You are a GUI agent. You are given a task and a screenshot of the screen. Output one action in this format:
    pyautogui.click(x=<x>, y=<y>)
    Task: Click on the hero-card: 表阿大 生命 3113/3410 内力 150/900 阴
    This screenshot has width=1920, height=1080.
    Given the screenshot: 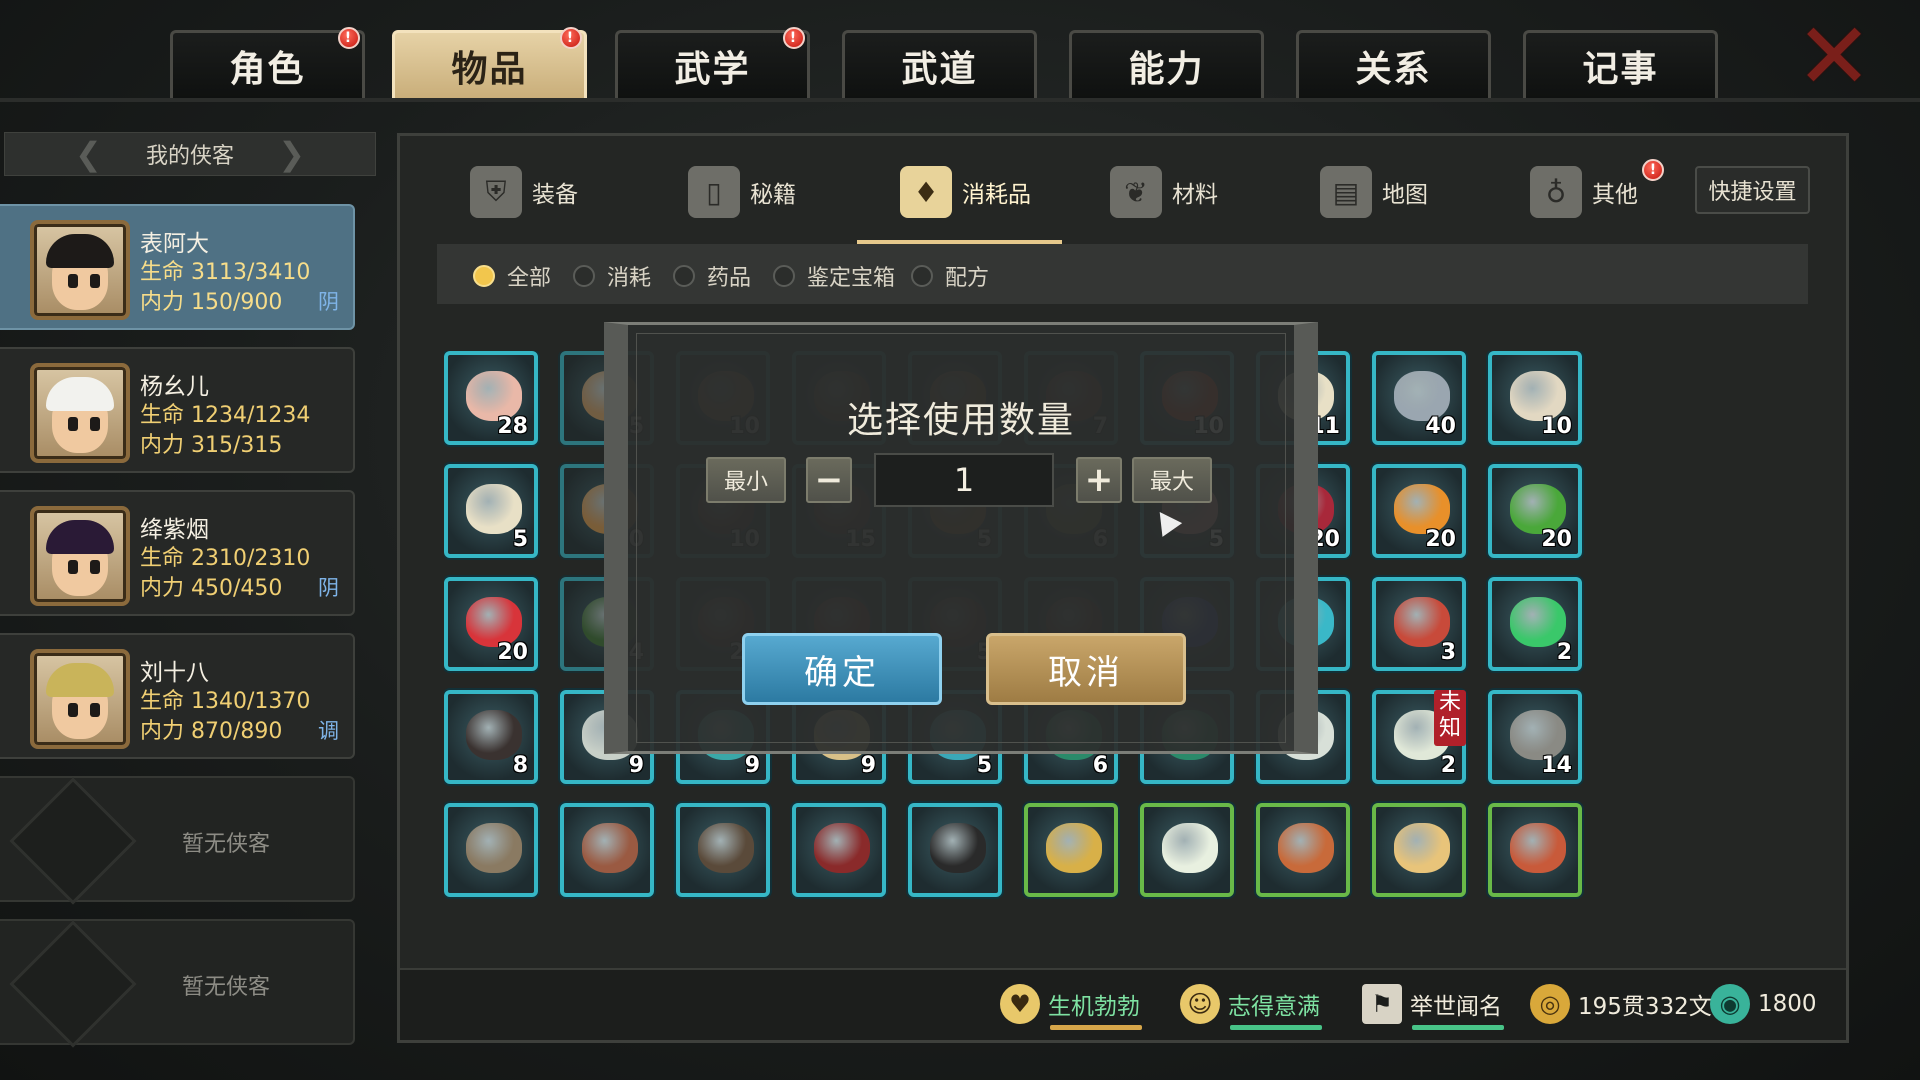 What is the action you would take?
    pyautogui.click(x=177, y=267)
    